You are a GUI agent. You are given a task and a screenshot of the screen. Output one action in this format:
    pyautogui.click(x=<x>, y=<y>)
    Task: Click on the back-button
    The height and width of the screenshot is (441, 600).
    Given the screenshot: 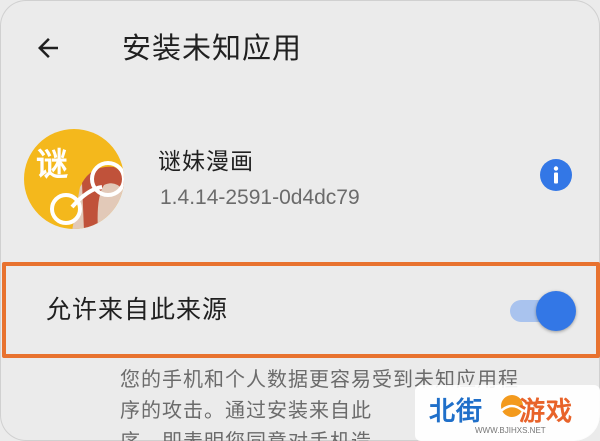 What is the action you would take?
    pyautogui.click(x=48, y=48)
    